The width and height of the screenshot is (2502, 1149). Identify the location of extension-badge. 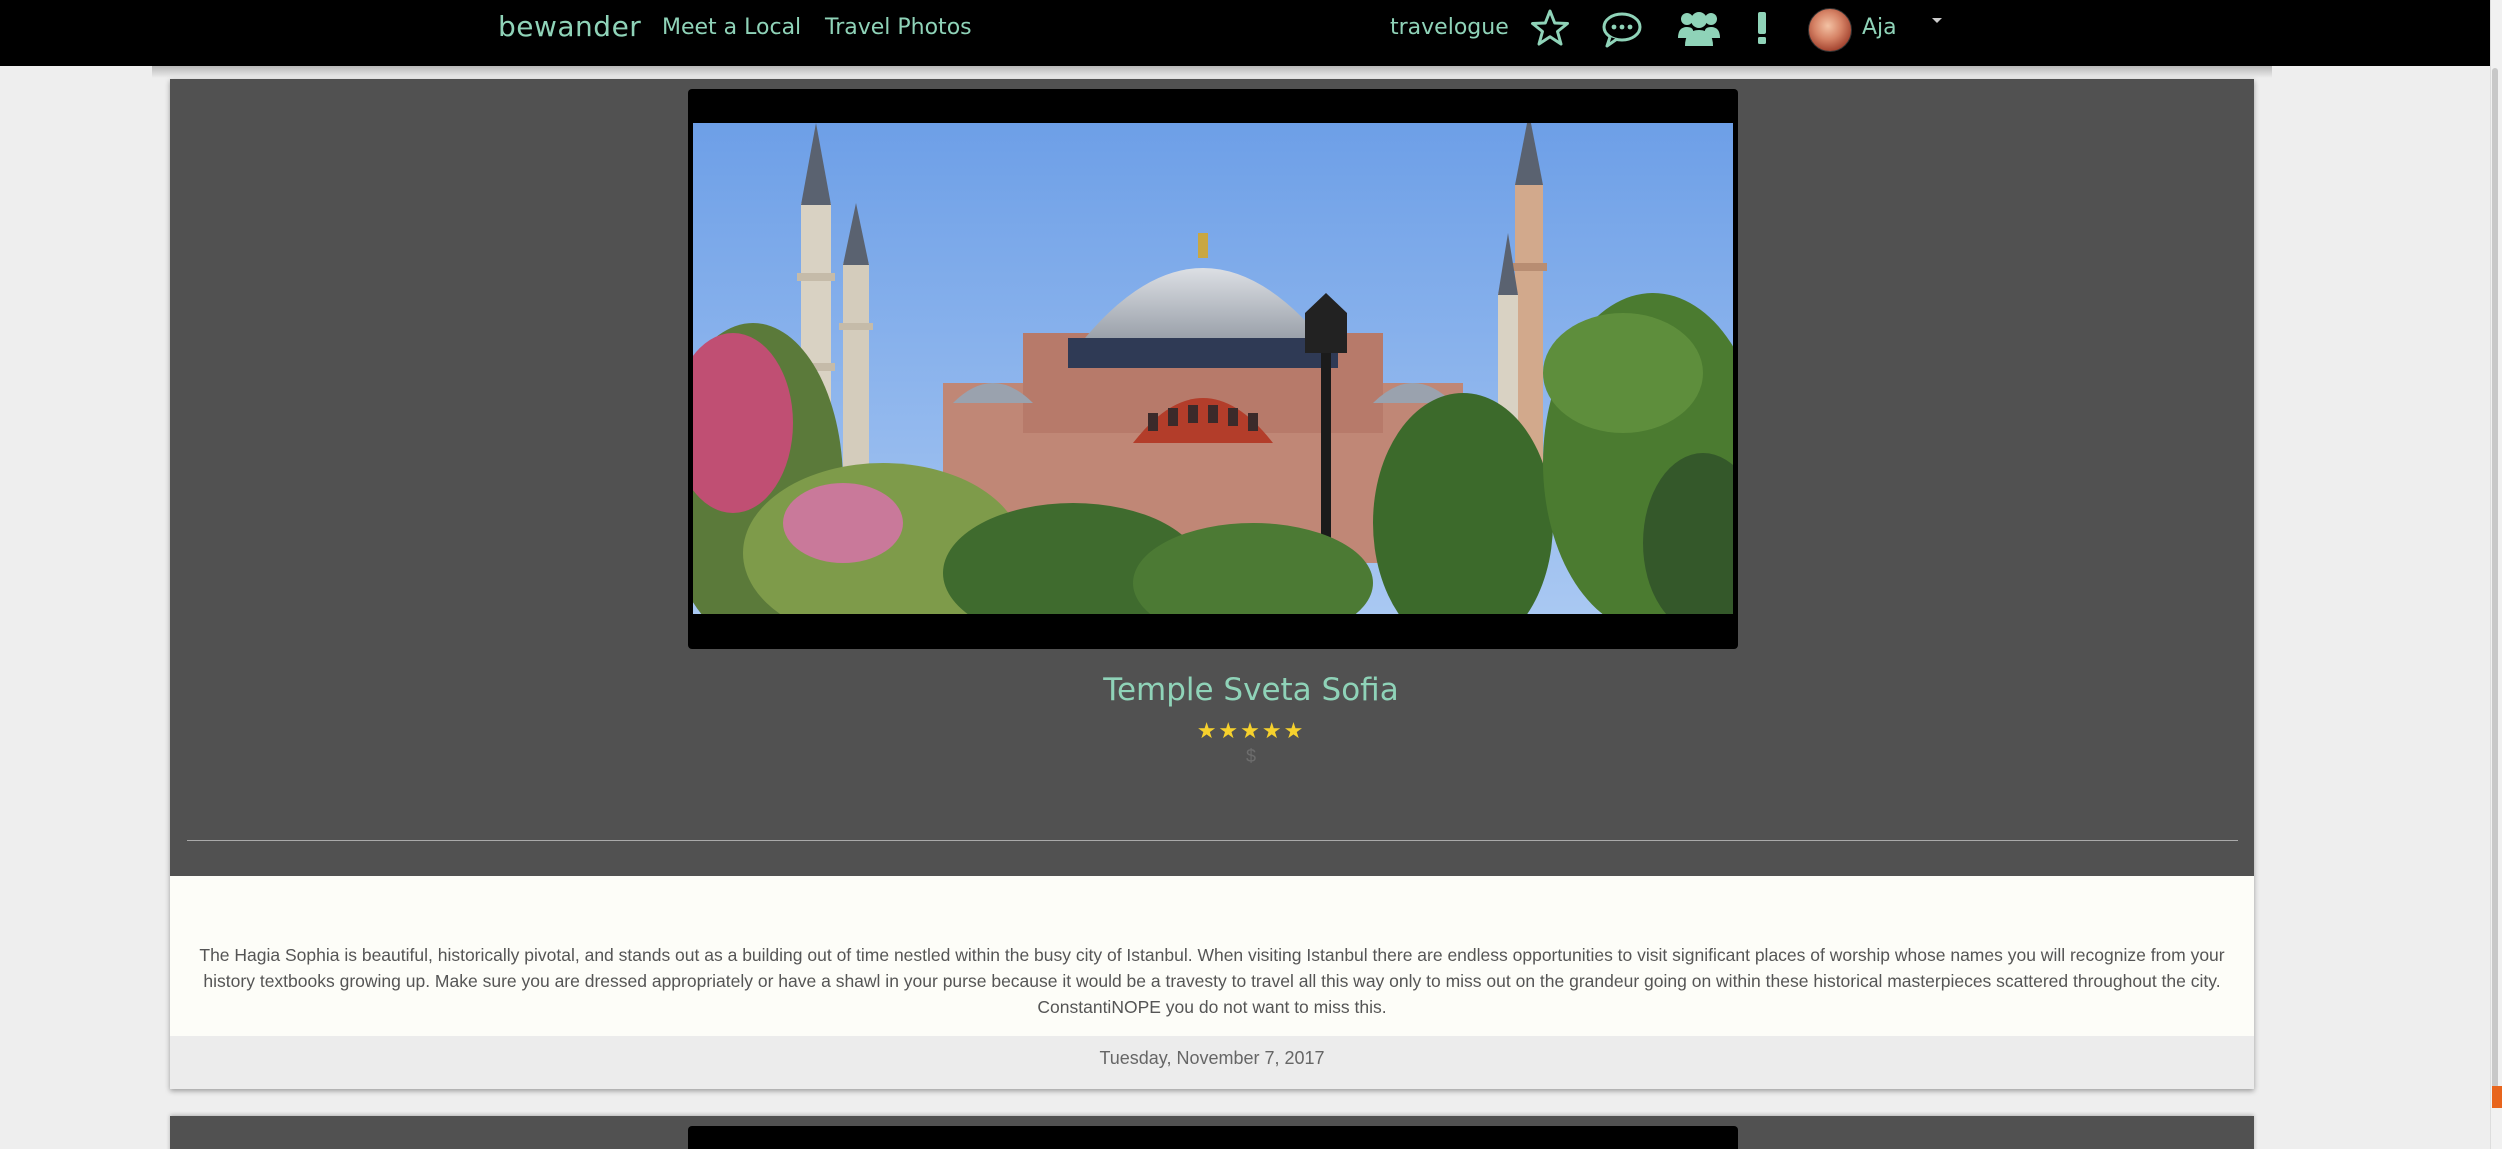
(2497, 1097).